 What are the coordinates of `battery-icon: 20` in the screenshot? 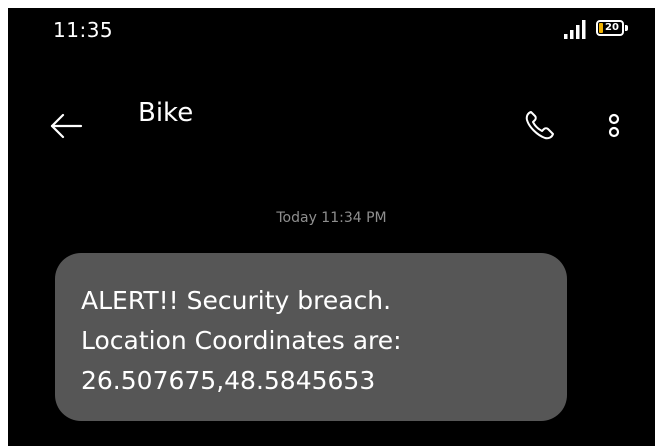 It's located at (613, 29).